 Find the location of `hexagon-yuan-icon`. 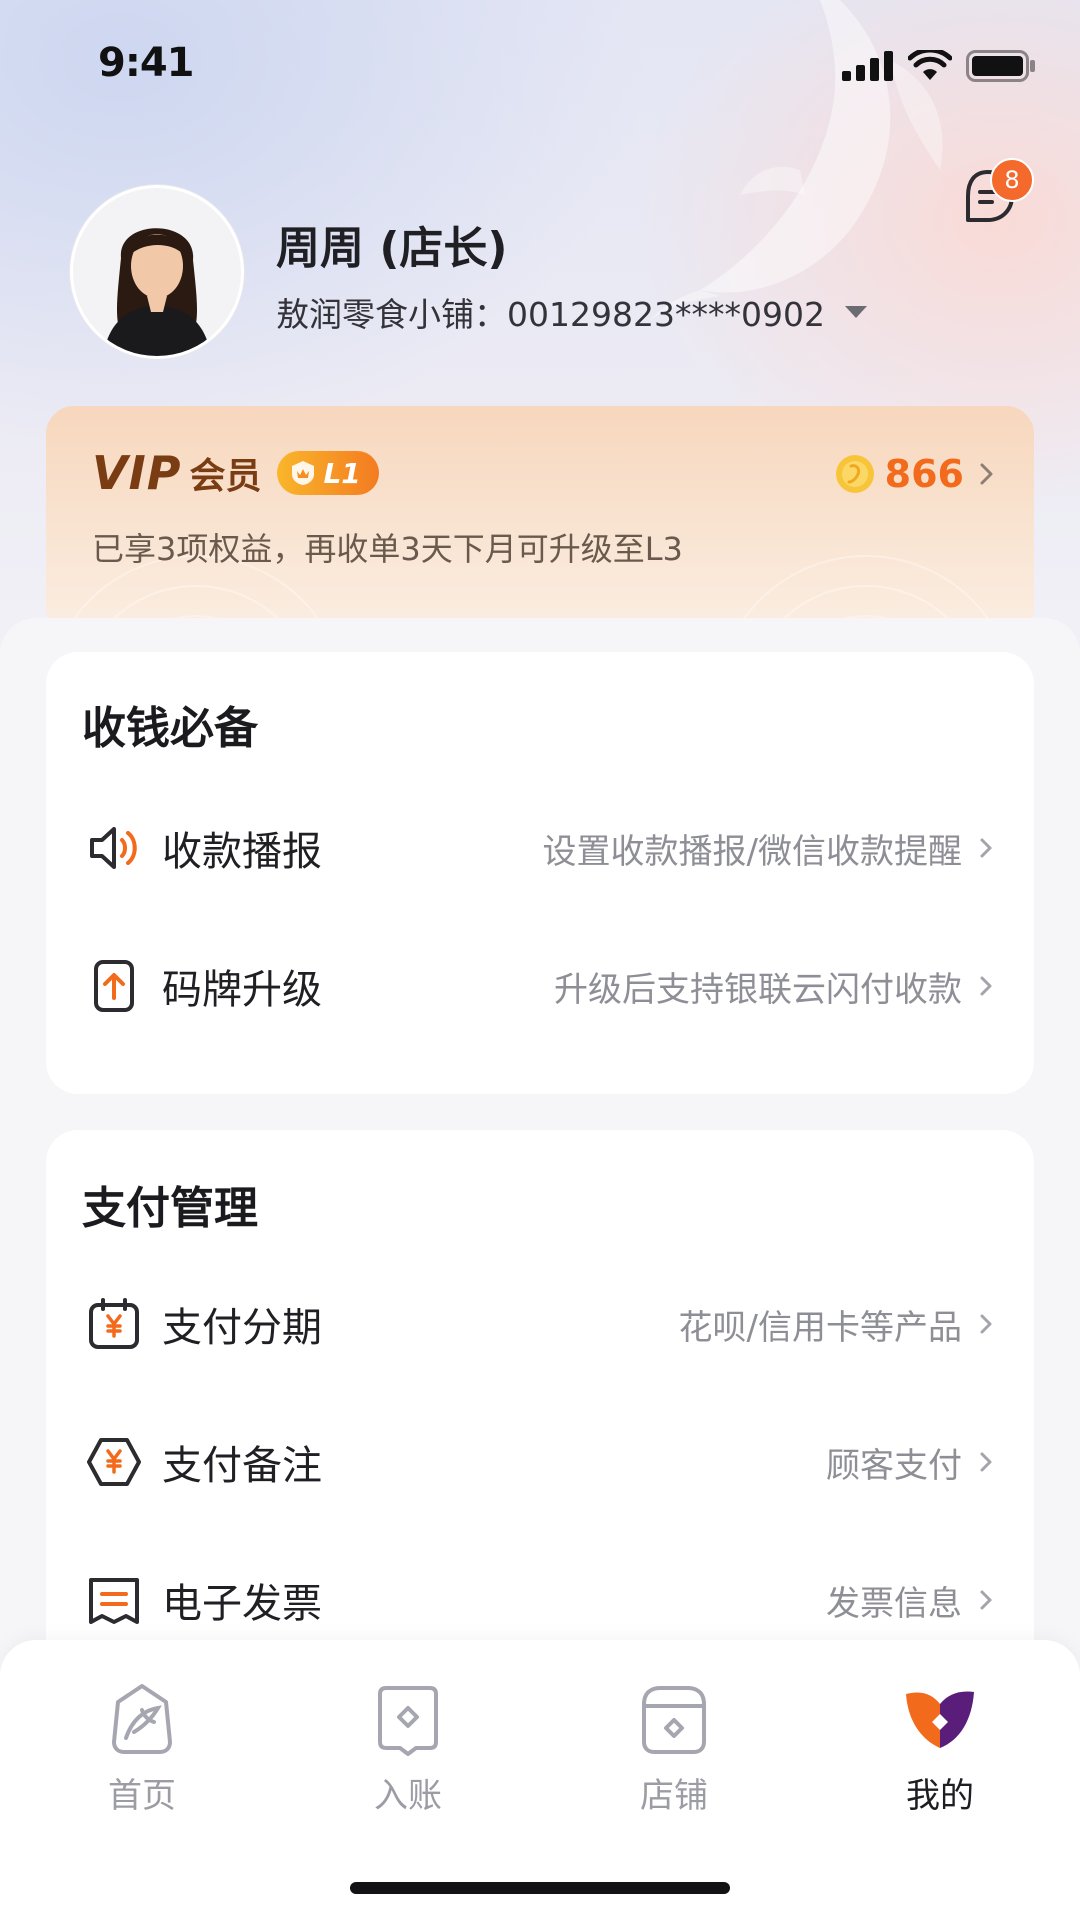

hexagon-yuan-icon is located at coordinates (114, 1462).